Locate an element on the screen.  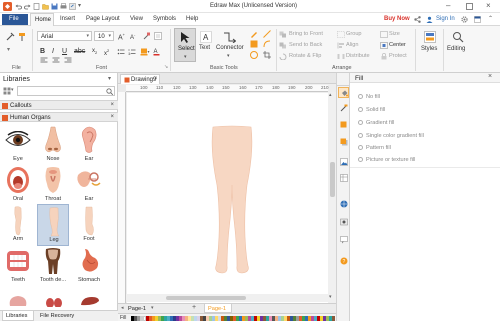
maximize-icon is located at coordinates (469, 6).